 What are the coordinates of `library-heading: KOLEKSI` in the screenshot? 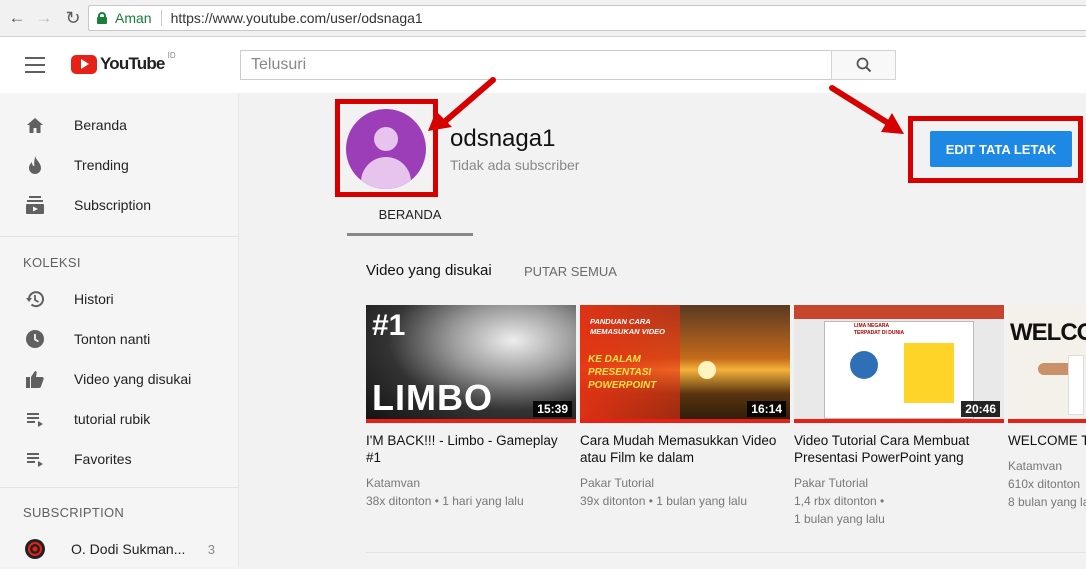 It's located at (52, 262).